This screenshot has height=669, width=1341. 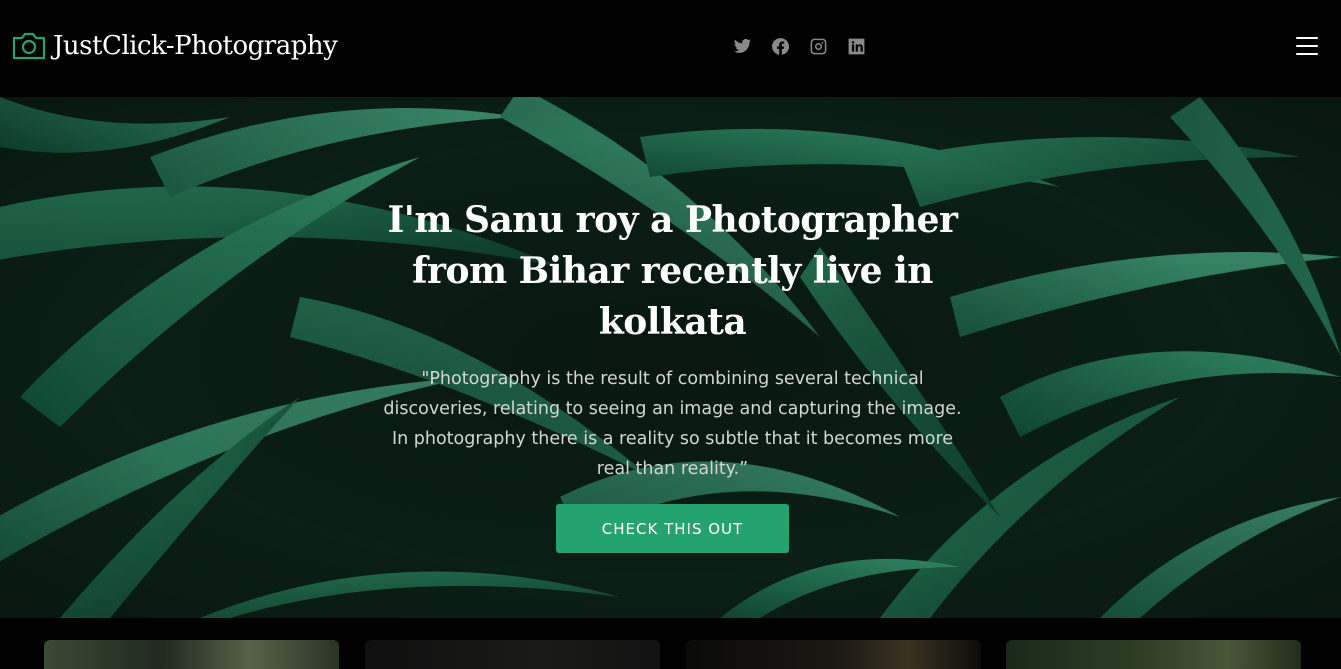 What do you see at coordinates (670, 48) in the screenshot?
I see `site-header: JustClick-Photography` at bounding box center [670, 48].